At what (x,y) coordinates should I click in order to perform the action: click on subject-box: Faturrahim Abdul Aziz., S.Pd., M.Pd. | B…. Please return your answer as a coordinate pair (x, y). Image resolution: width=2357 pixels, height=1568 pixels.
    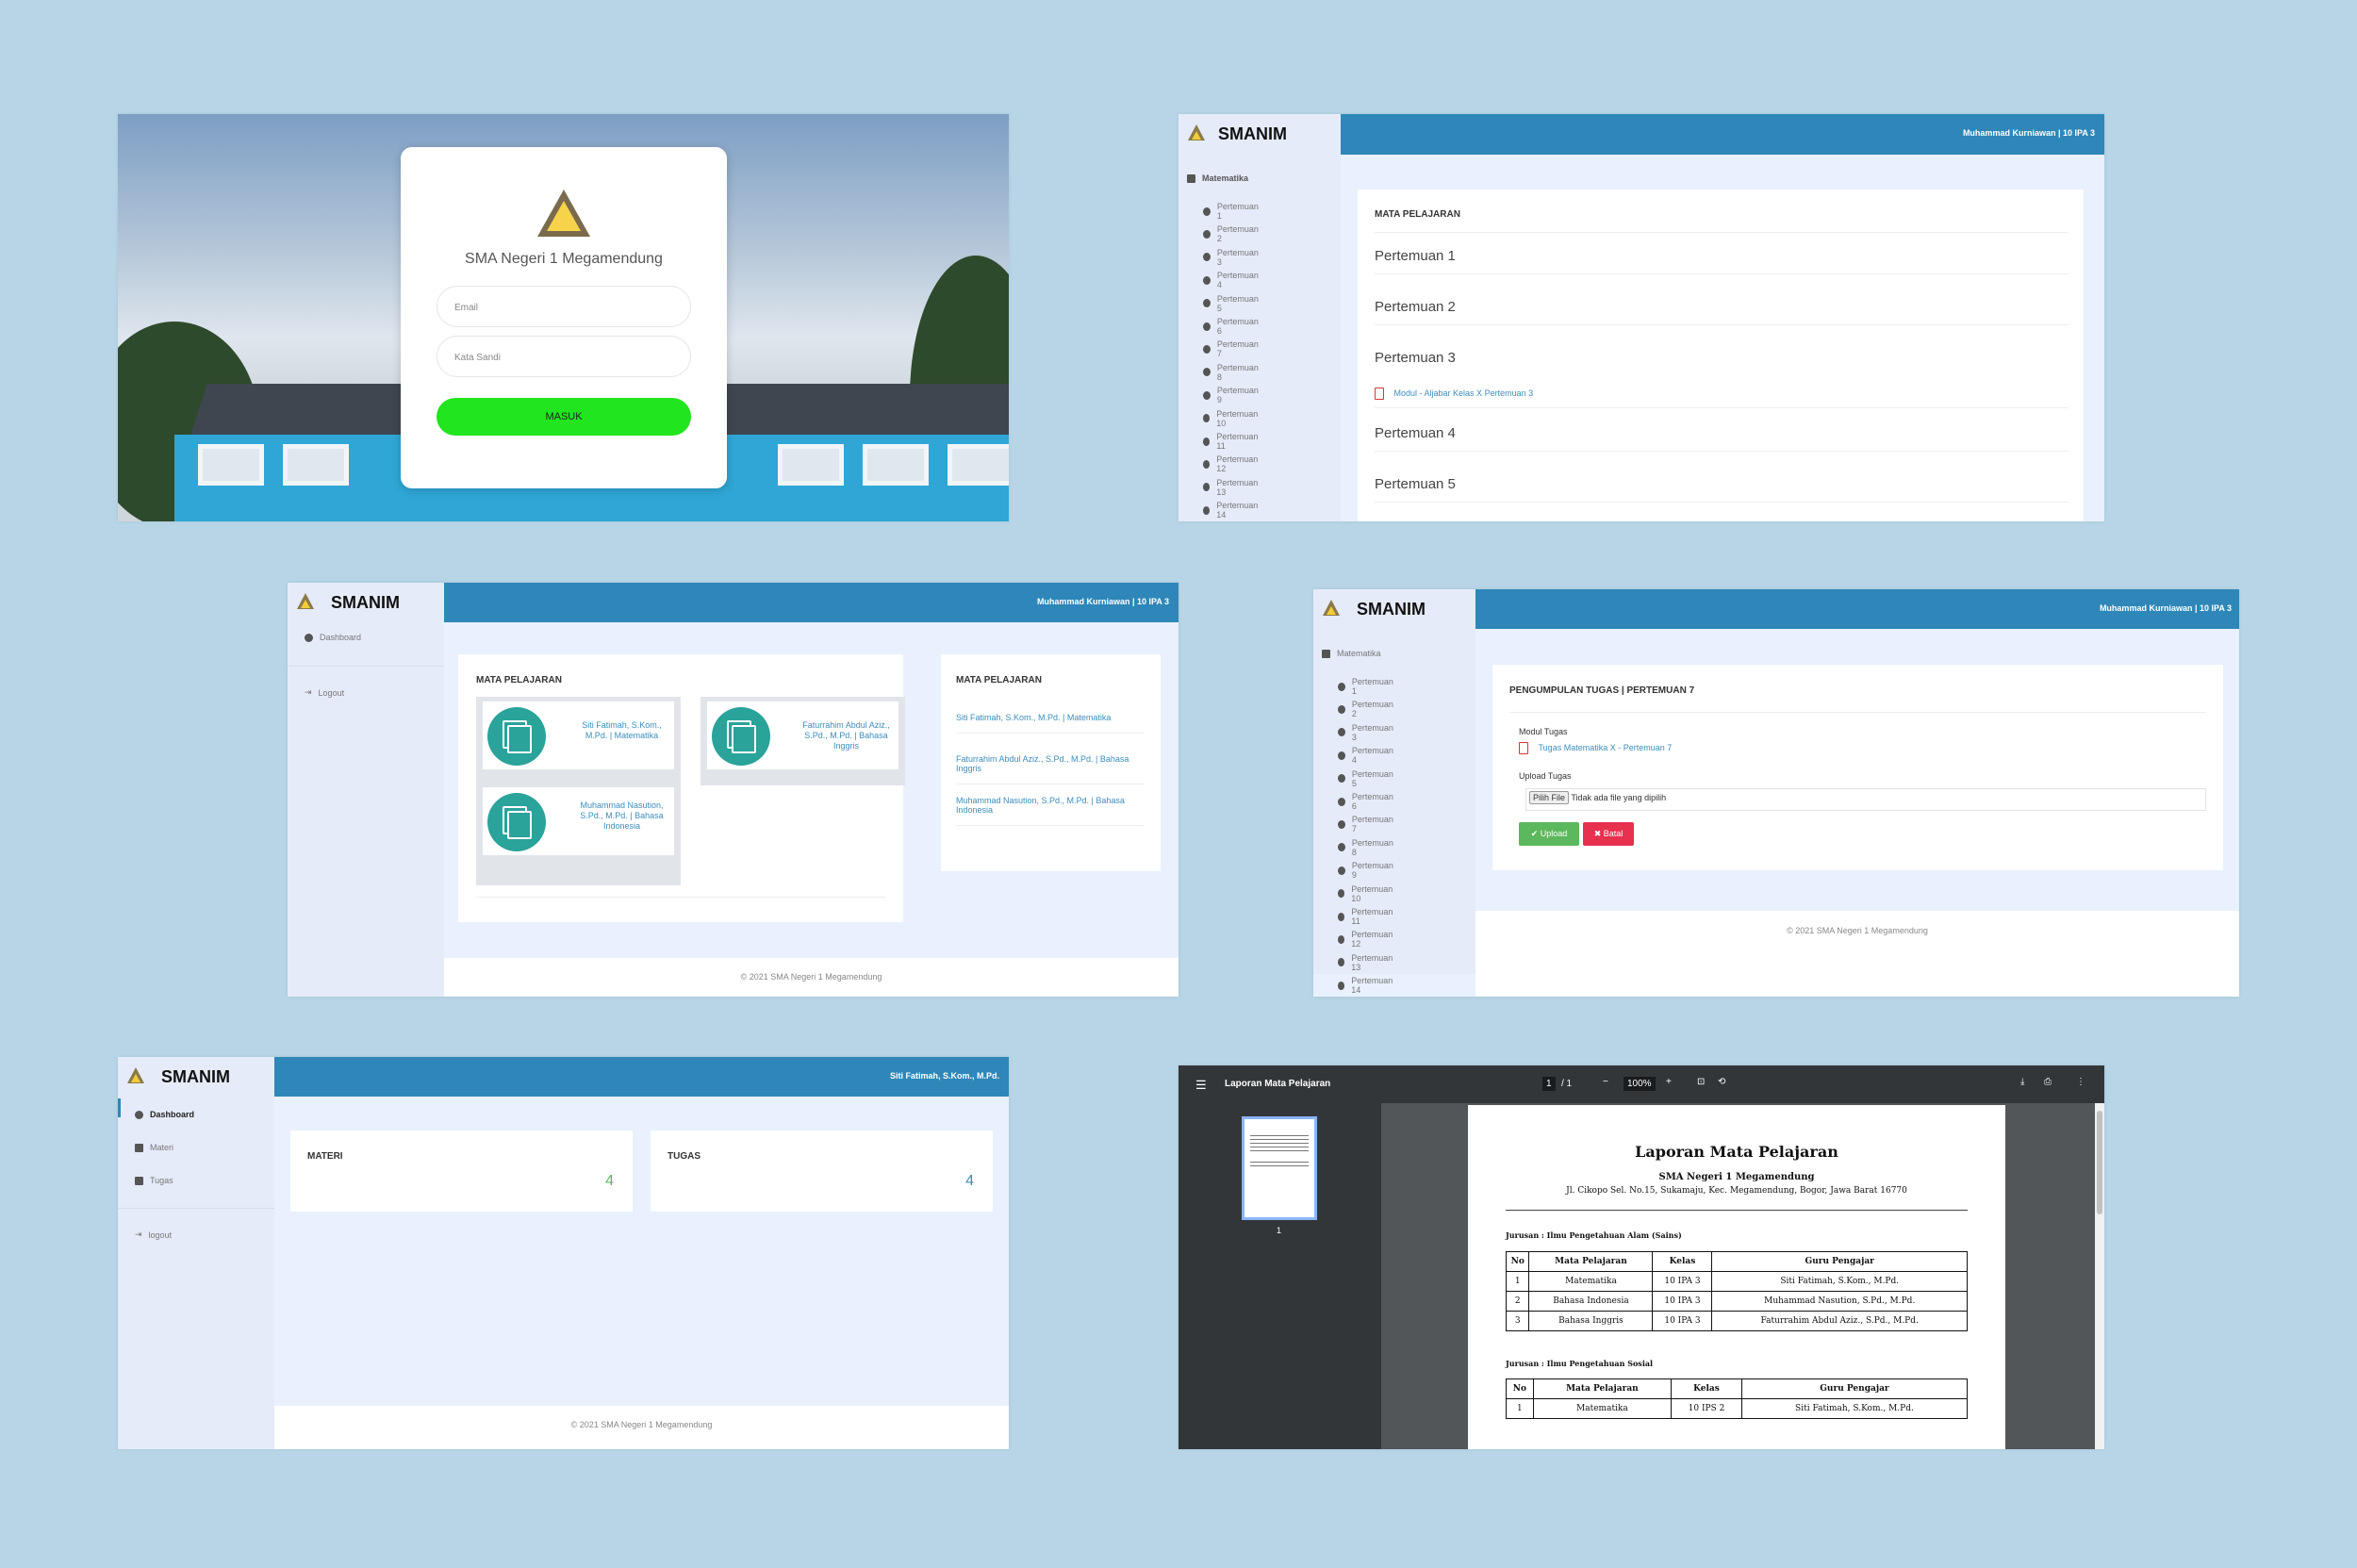
    Looking at the image, I should click on (803, 741).